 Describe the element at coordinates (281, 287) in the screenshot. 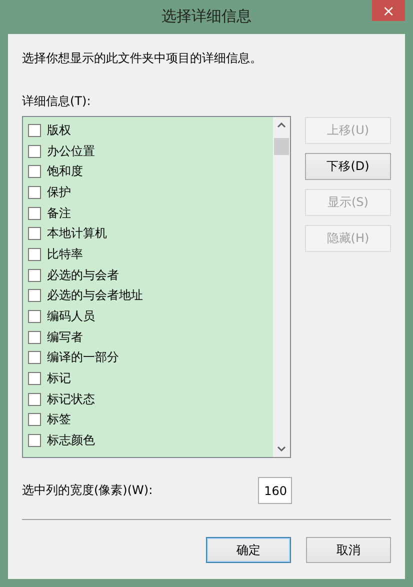

I see `scrollbar` at that location.